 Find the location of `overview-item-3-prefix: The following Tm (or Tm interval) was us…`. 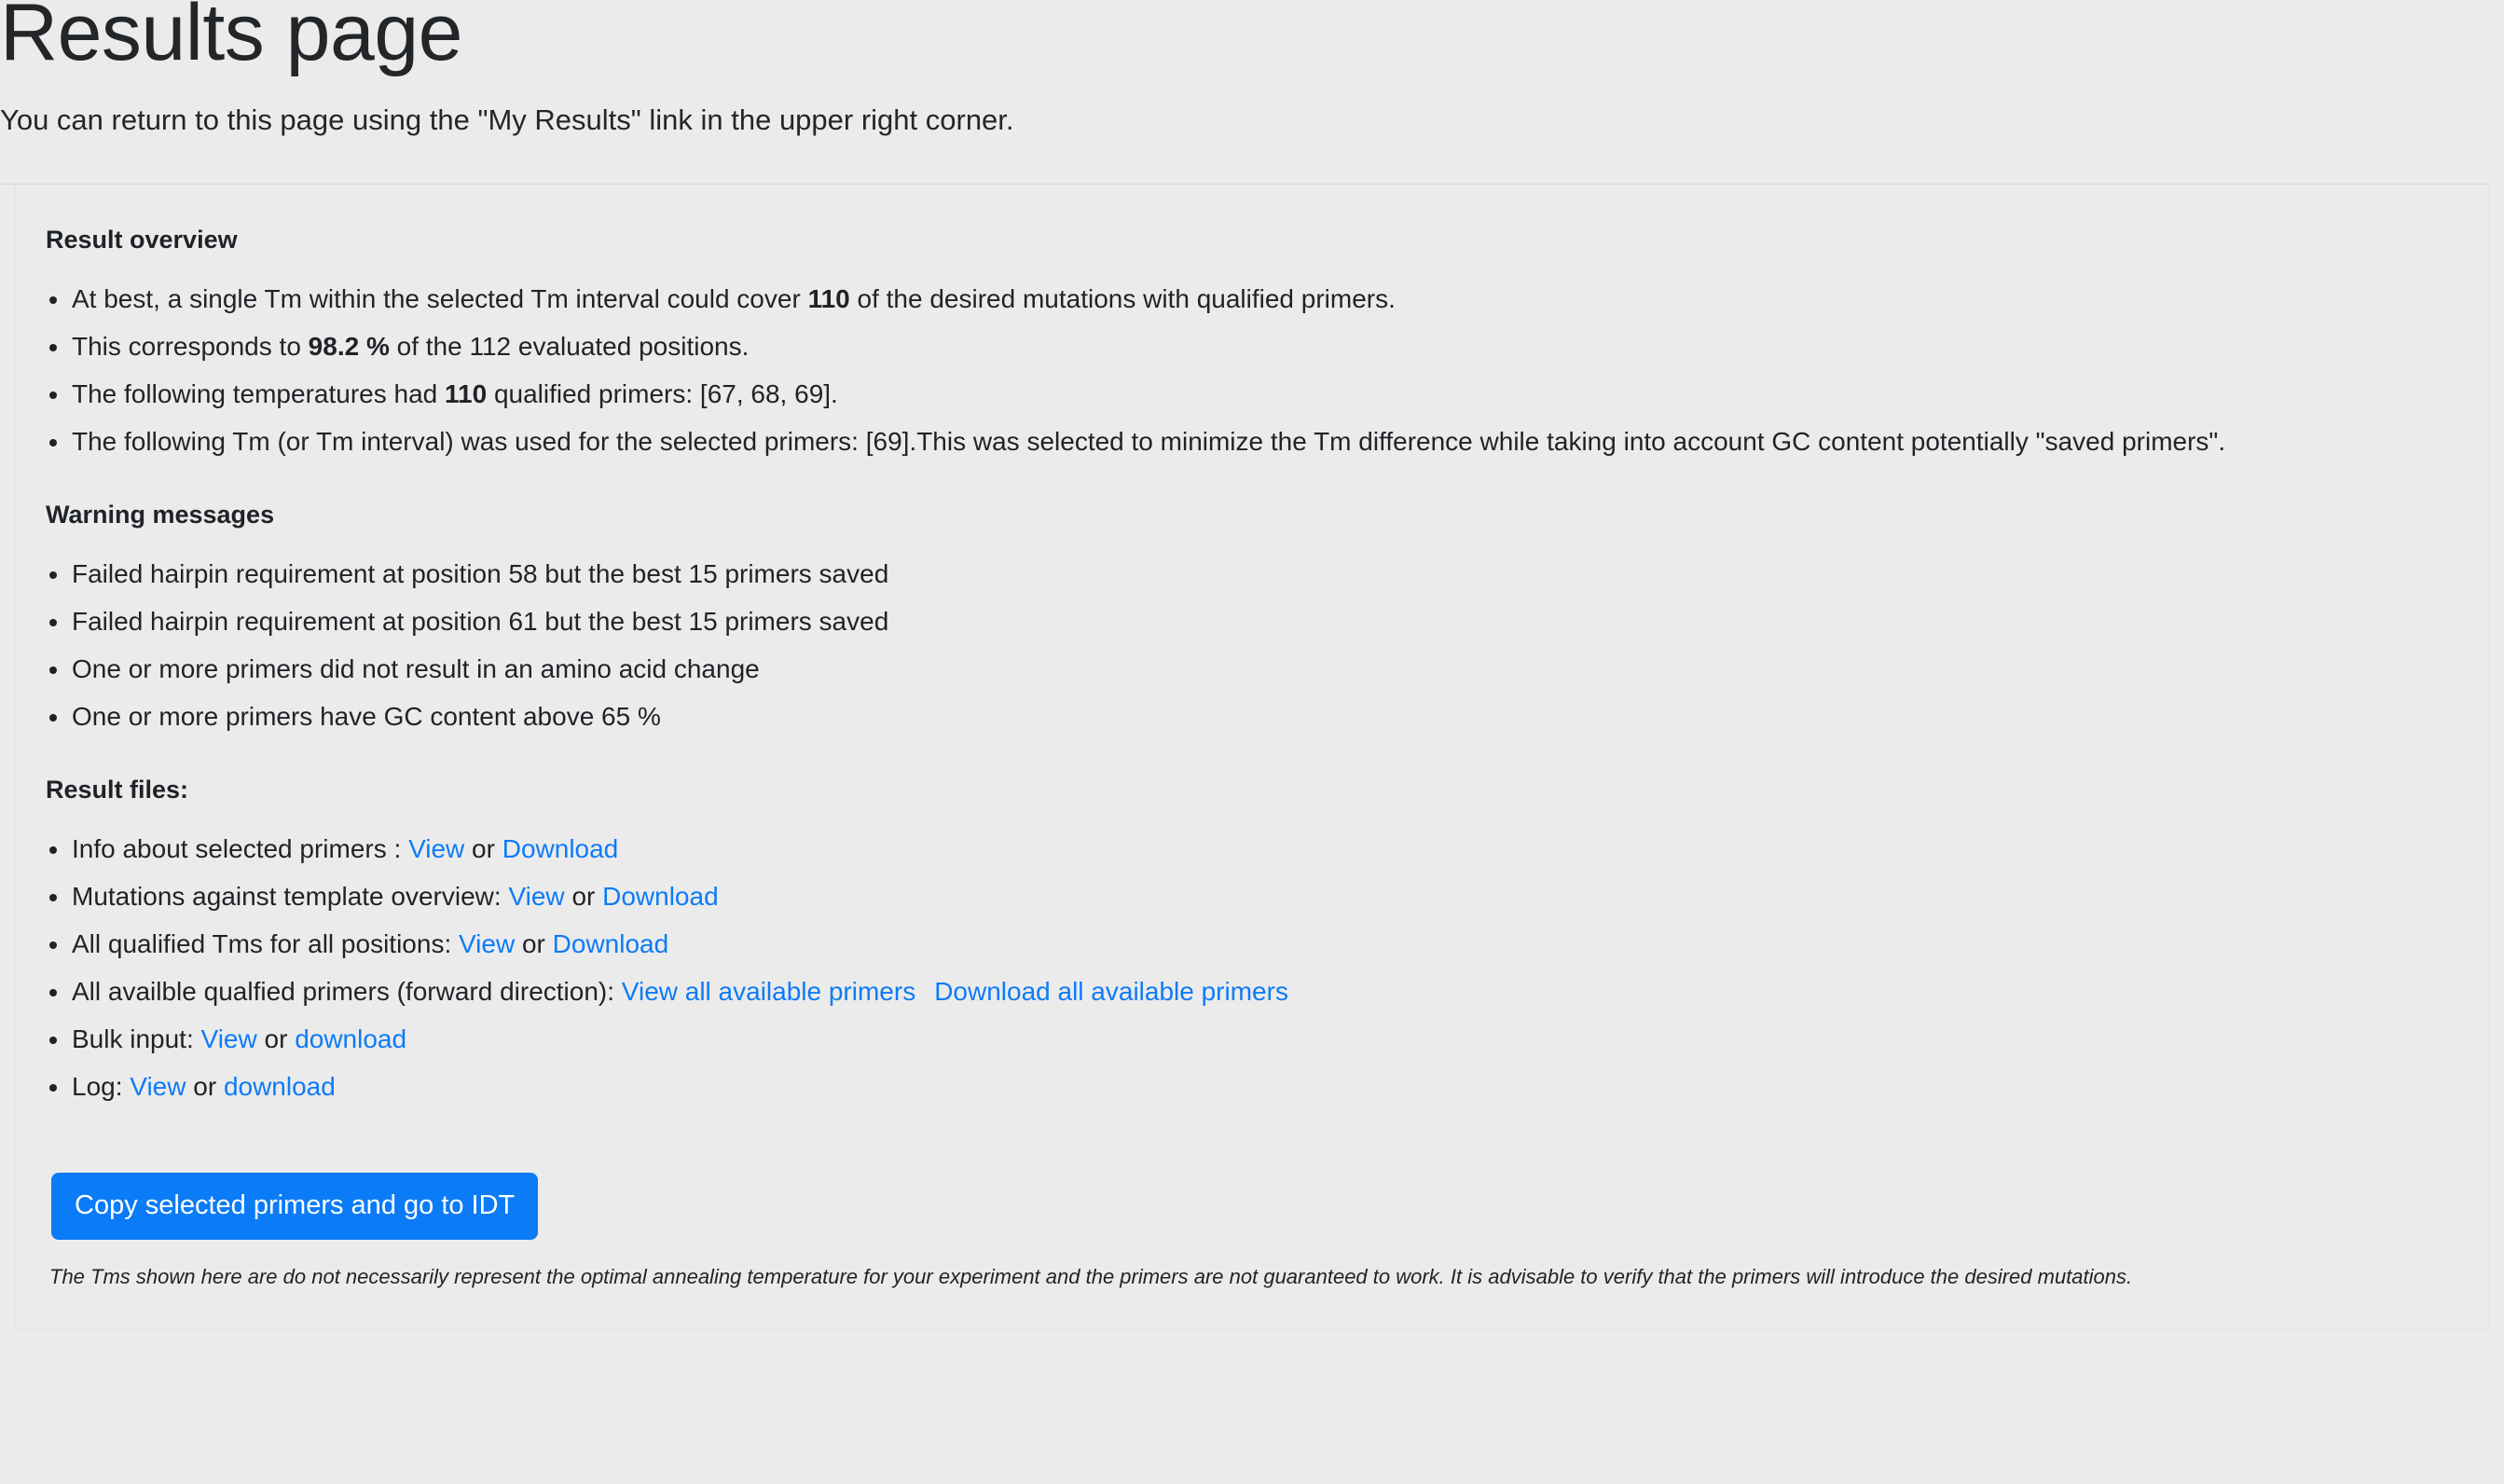

overview-item-3-prefix: The following Tm (or Tm interval) was us… is located at coordinates (1149, 441).